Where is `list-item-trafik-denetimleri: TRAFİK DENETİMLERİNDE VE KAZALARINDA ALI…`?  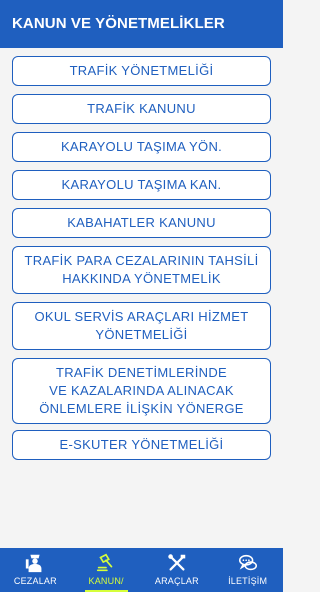
list-item-trafik-denetimleri: TRAFİK DENETİMLERİNDE VE KAZALARINDA ALI… is located at coordinates (141, 391).